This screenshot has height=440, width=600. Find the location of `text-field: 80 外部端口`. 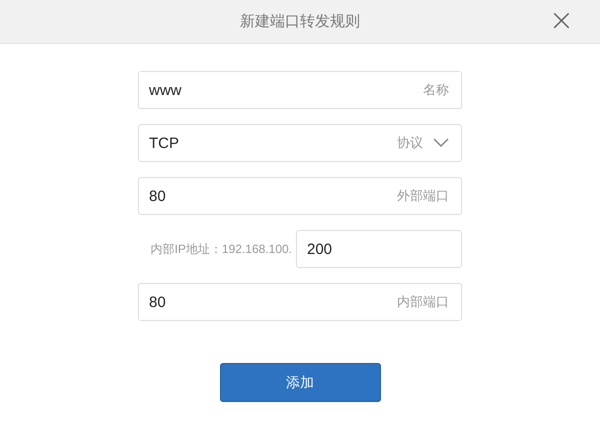

text-field: 80 外部端口 is located at coordinates (300, 196).